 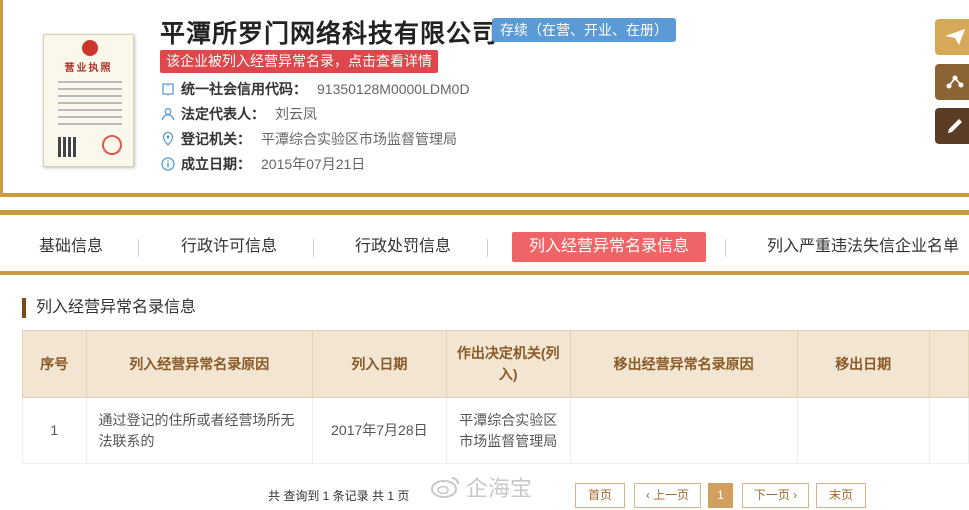 I want to click on legal-rep-row: 法定代表人： 刘云凤, so click(x=239, y=114).